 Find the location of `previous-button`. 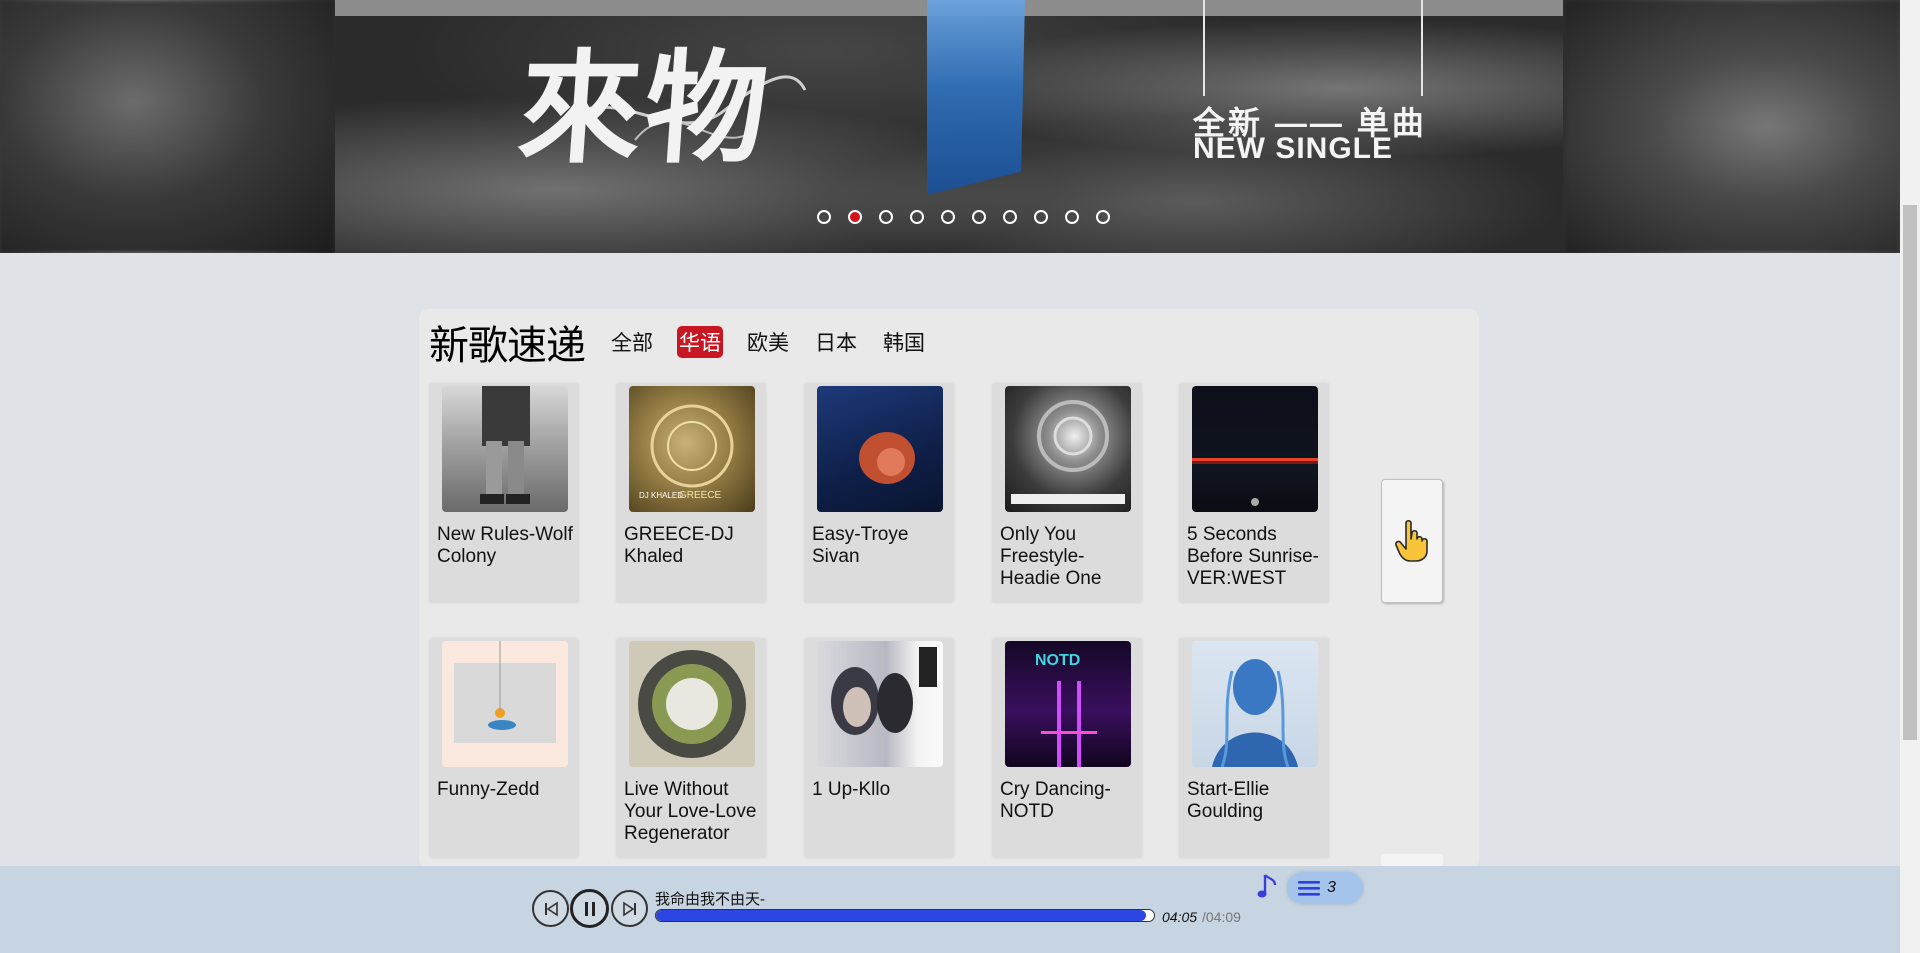

previous-button is located at coordinates (550, 908).